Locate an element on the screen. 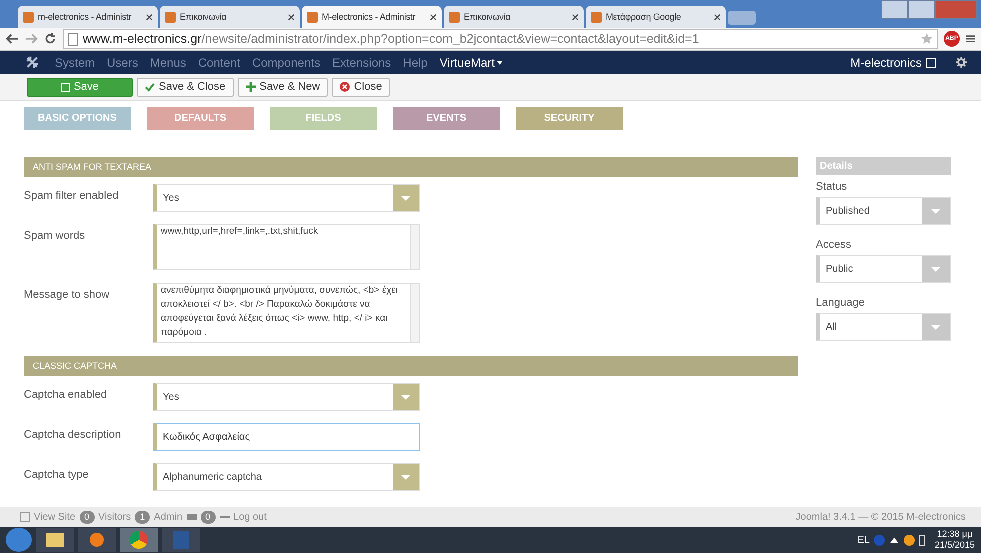  start-button is located at coordinates (19, 540).